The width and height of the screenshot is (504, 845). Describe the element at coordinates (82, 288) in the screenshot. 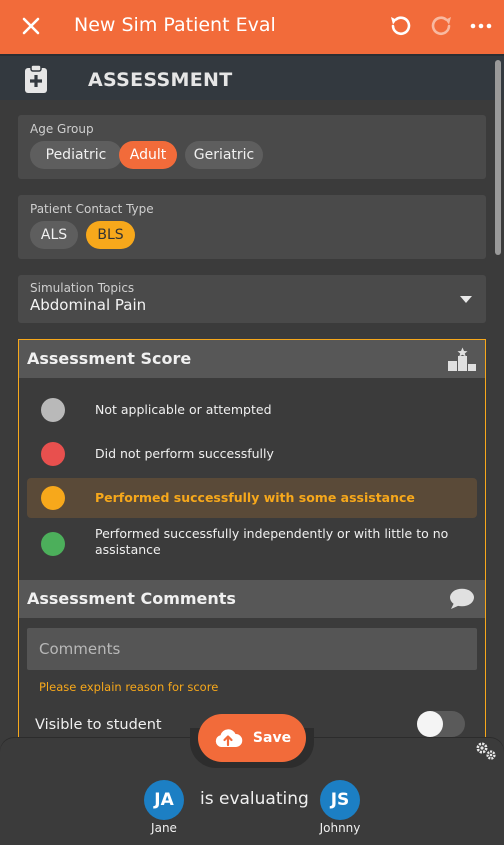

I see `simulation-topics-label: Simulation Topics` at that location.